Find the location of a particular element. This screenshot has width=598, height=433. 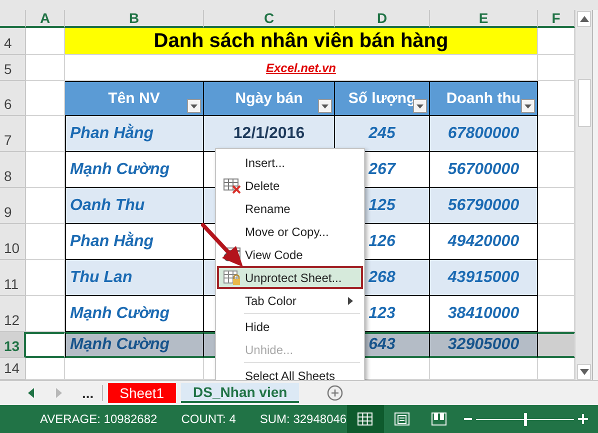

submenu-arrow-icon is located at coordinates (350, 300).